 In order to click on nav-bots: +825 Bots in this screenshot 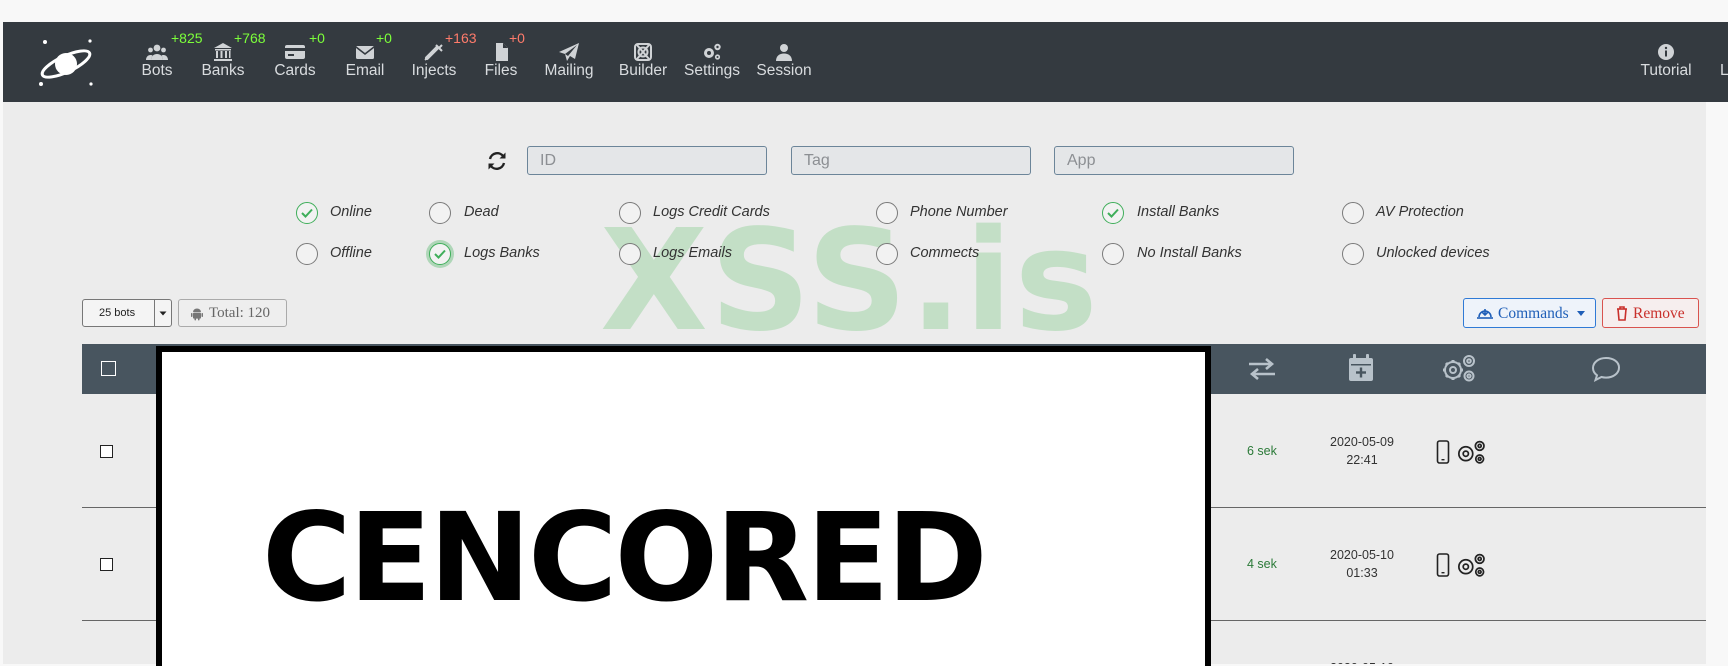, I will do `click(166, 62)`.